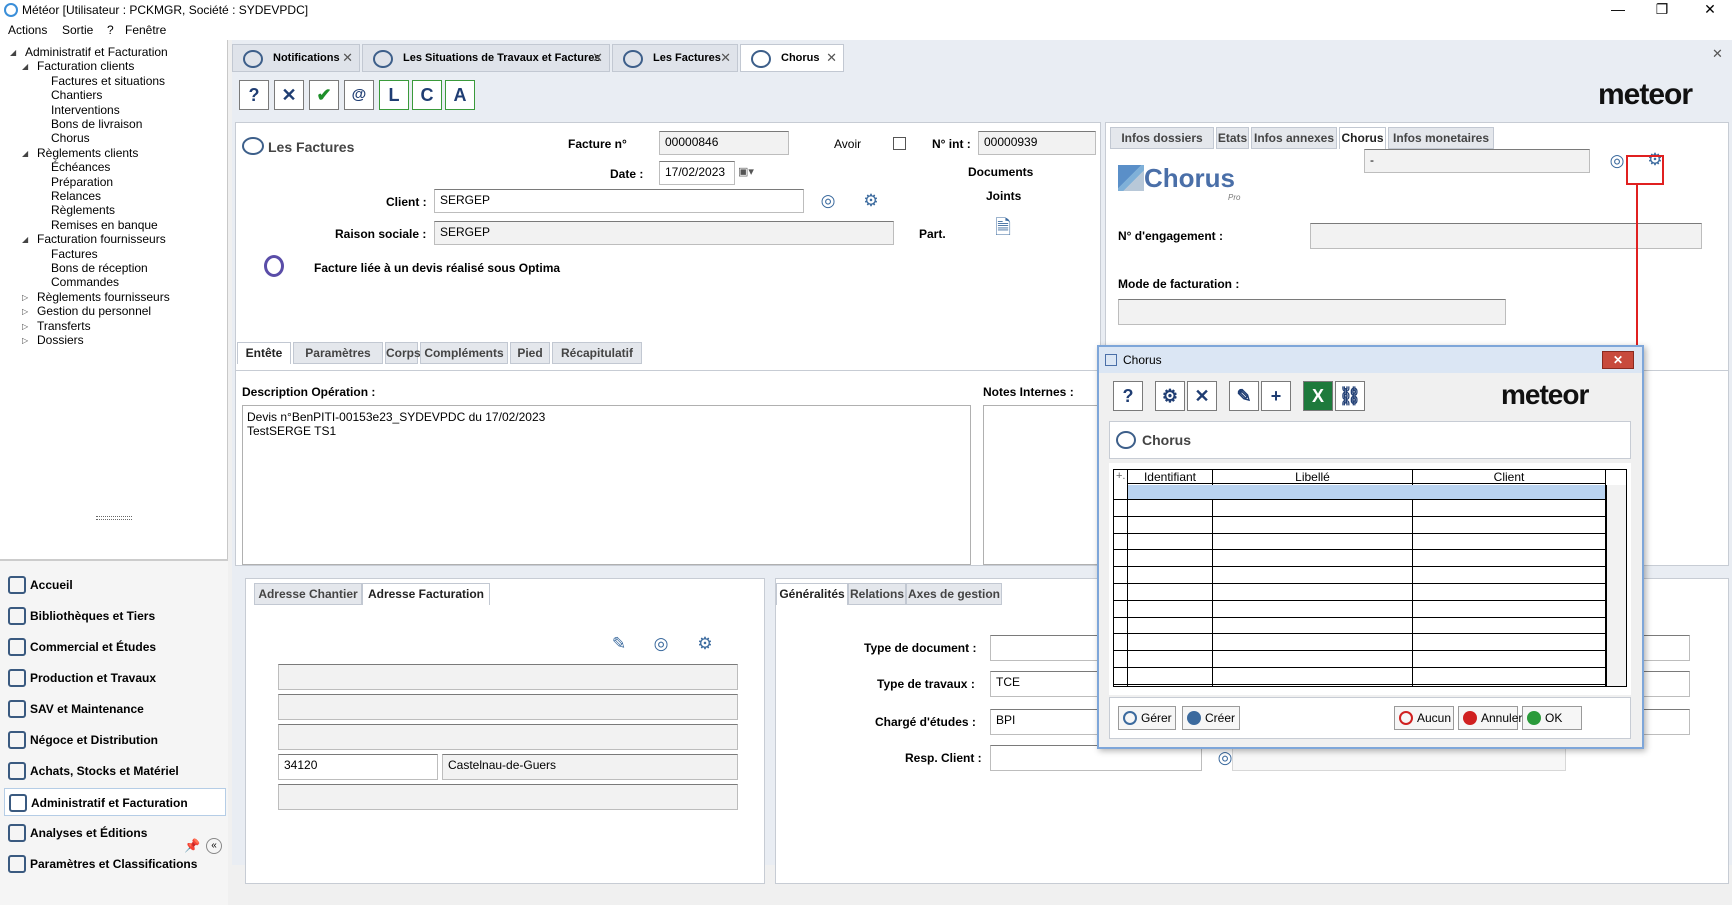 The height and width of the screenshot is (905, 1732). What do you see at coordinates (1618, 360) in the screenshot?
I see `dialog-close-button: ✕` at bounding box center [1618, 360].